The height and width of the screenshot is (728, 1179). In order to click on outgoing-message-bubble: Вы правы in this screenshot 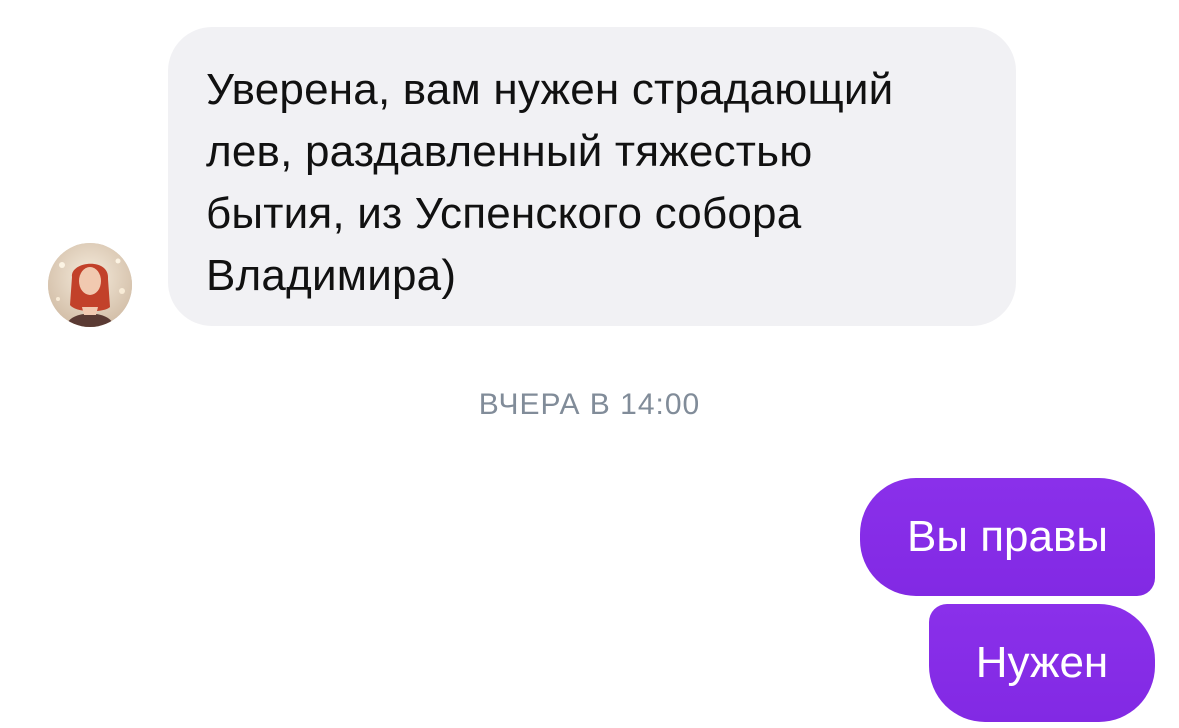, I will do `click(1007, 537)`.